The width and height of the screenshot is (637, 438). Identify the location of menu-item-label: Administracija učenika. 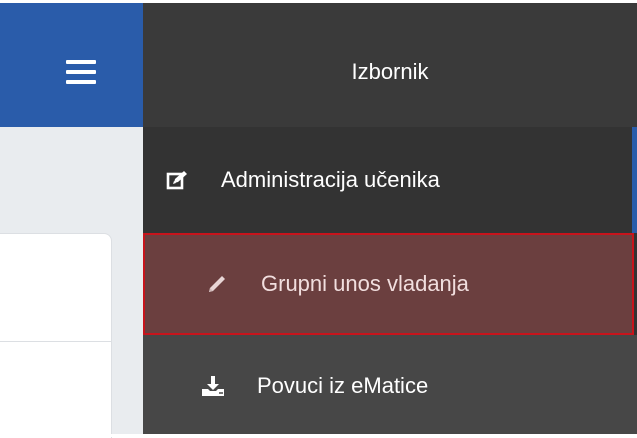
(330, 179).